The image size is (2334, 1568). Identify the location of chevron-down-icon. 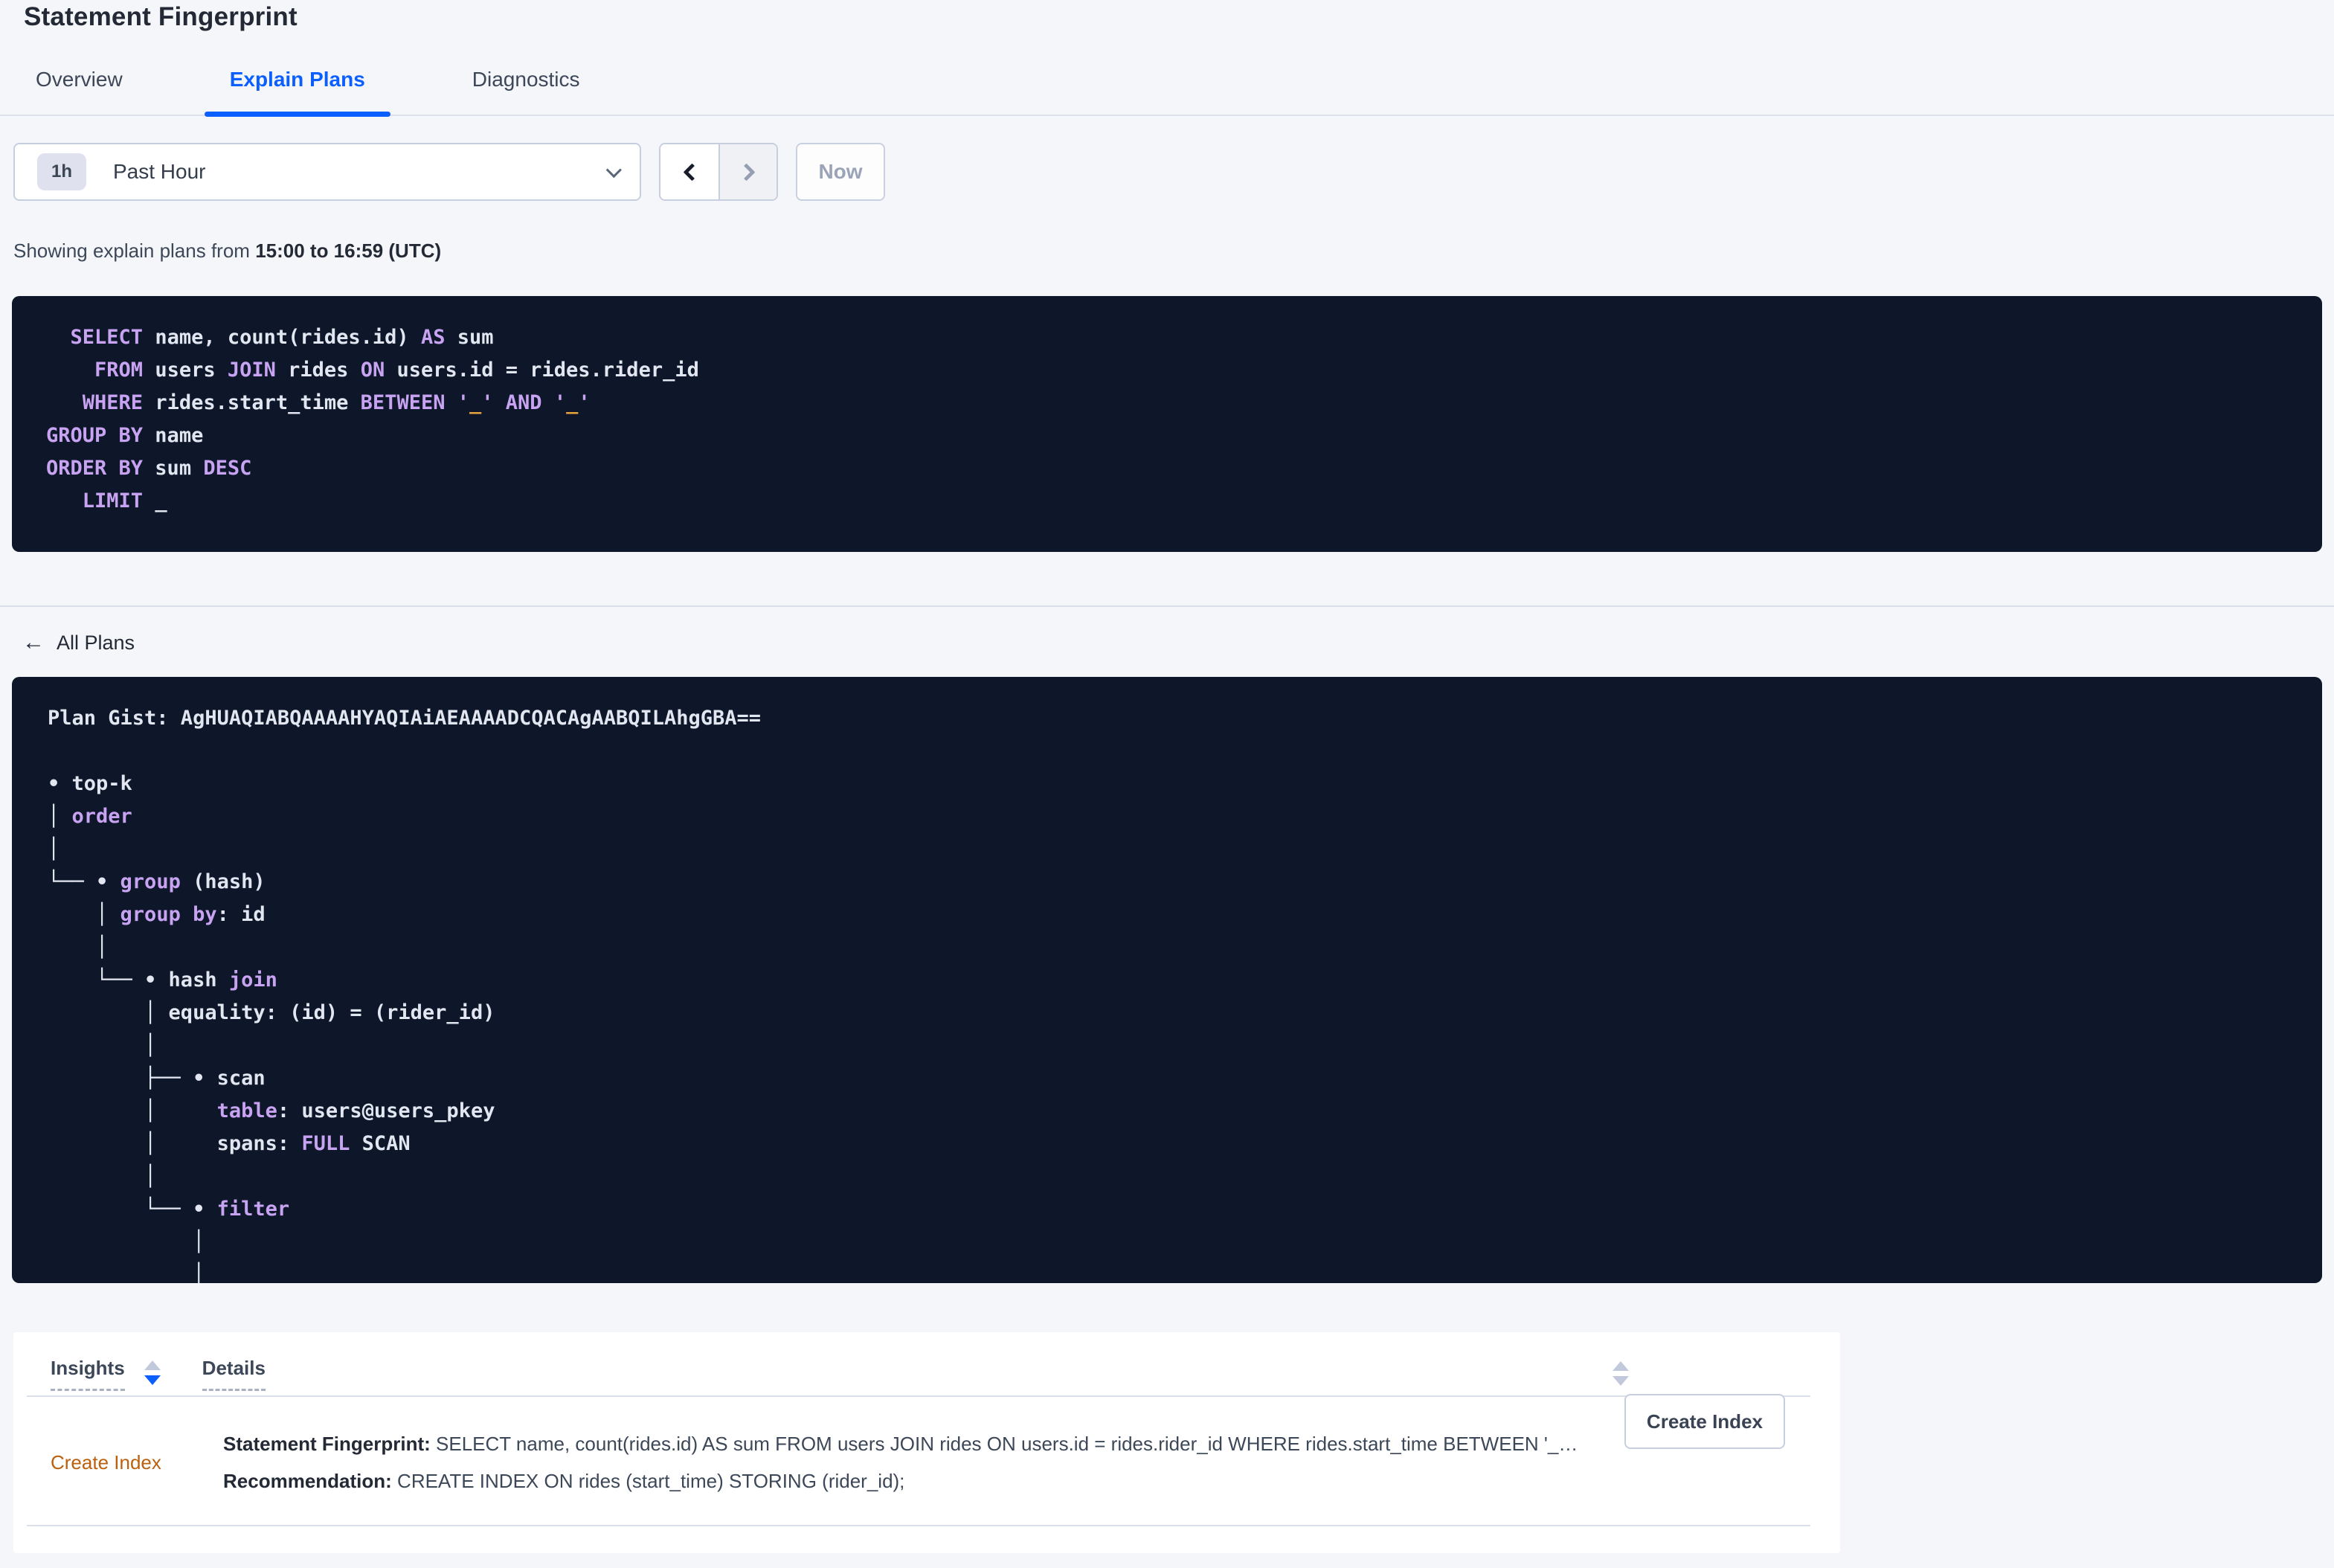
(614, 169).